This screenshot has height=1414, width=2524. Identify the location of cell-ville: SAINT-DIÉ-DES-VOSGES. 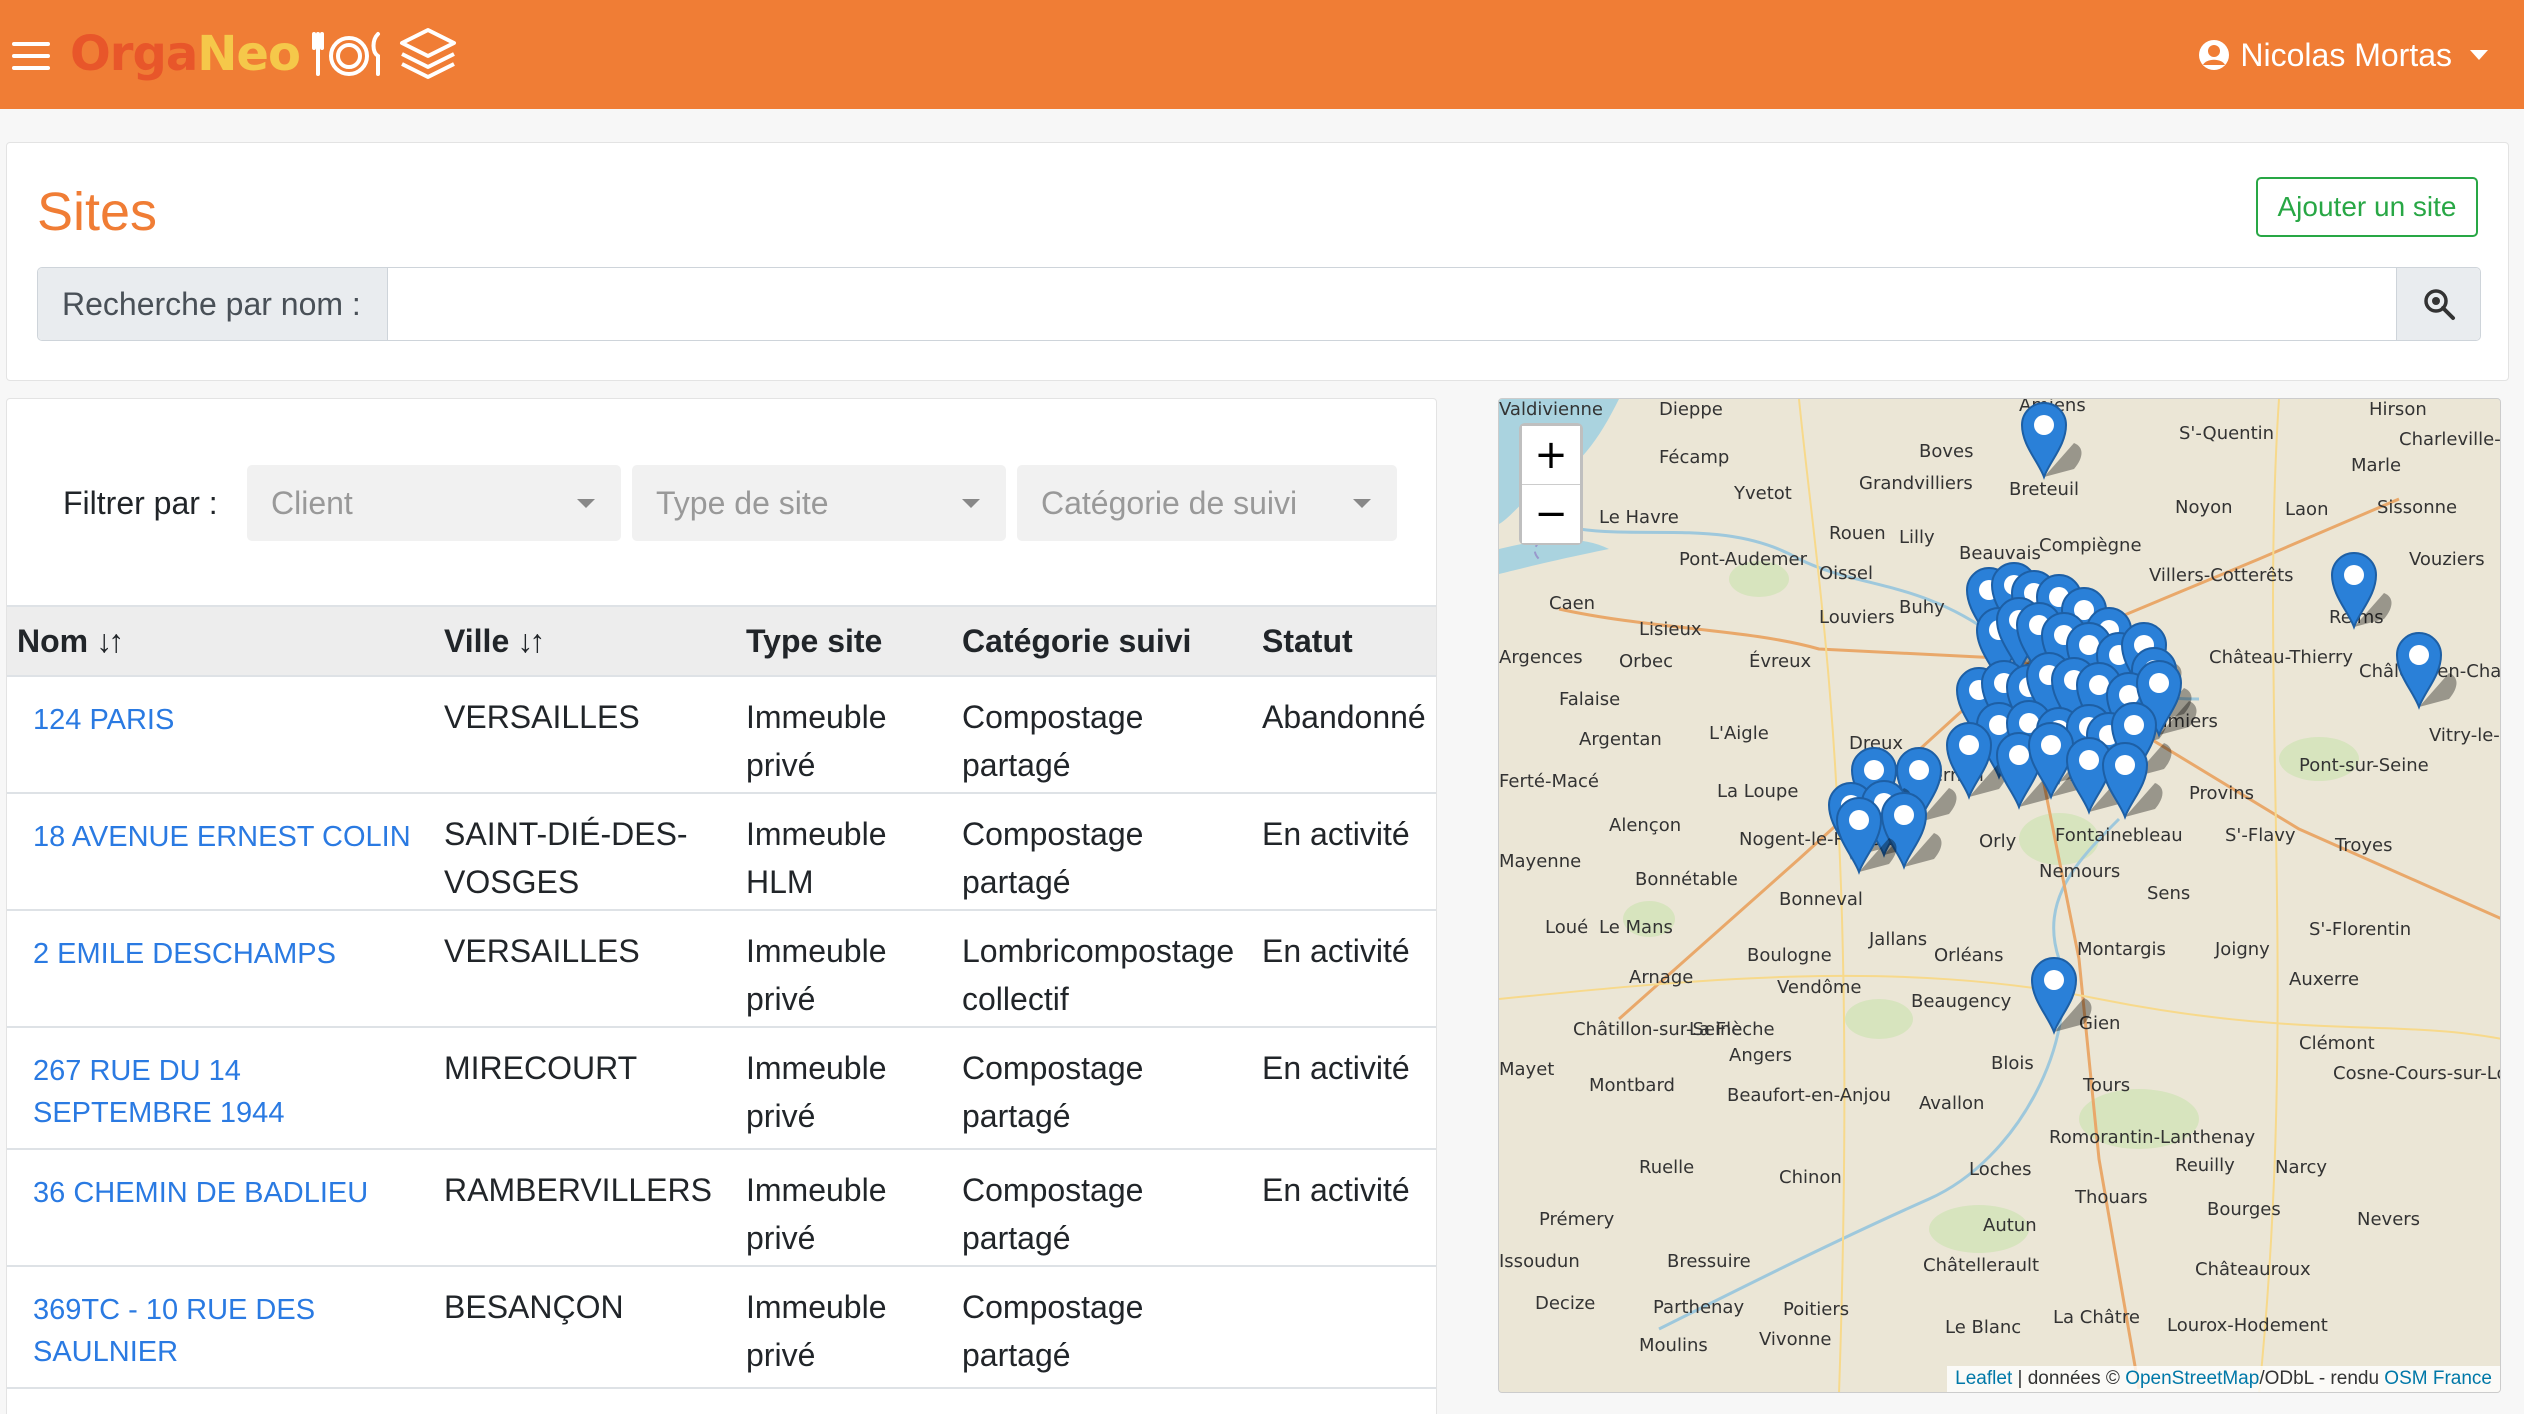
(585, 852).